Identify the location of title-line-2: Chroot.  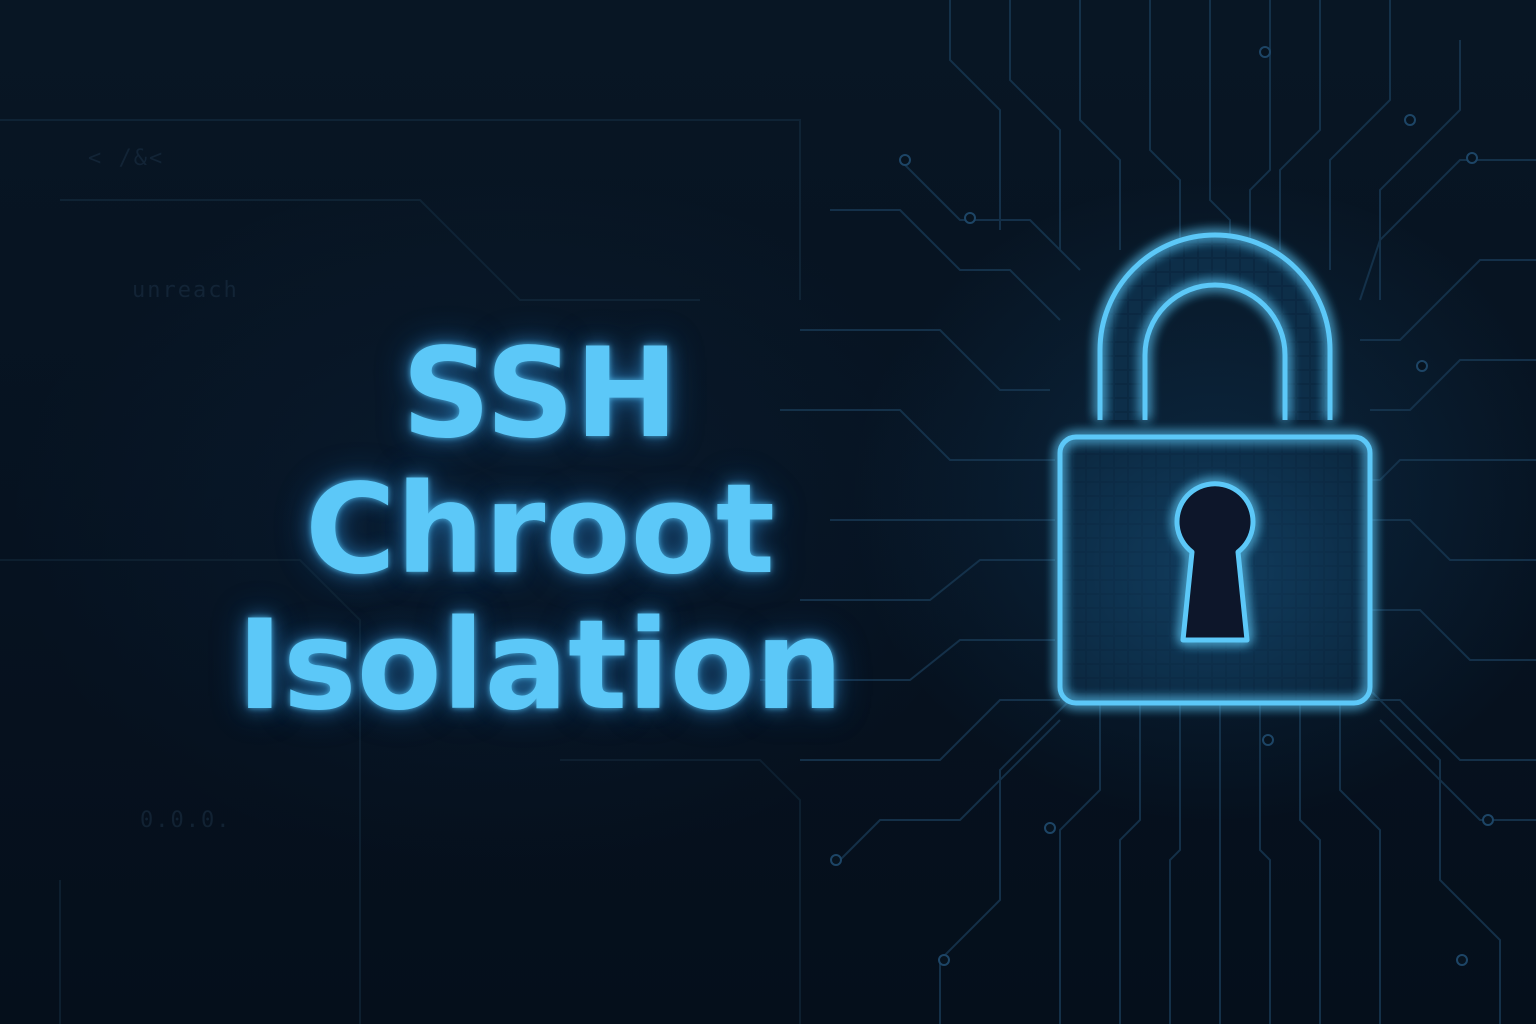
(540, 530).